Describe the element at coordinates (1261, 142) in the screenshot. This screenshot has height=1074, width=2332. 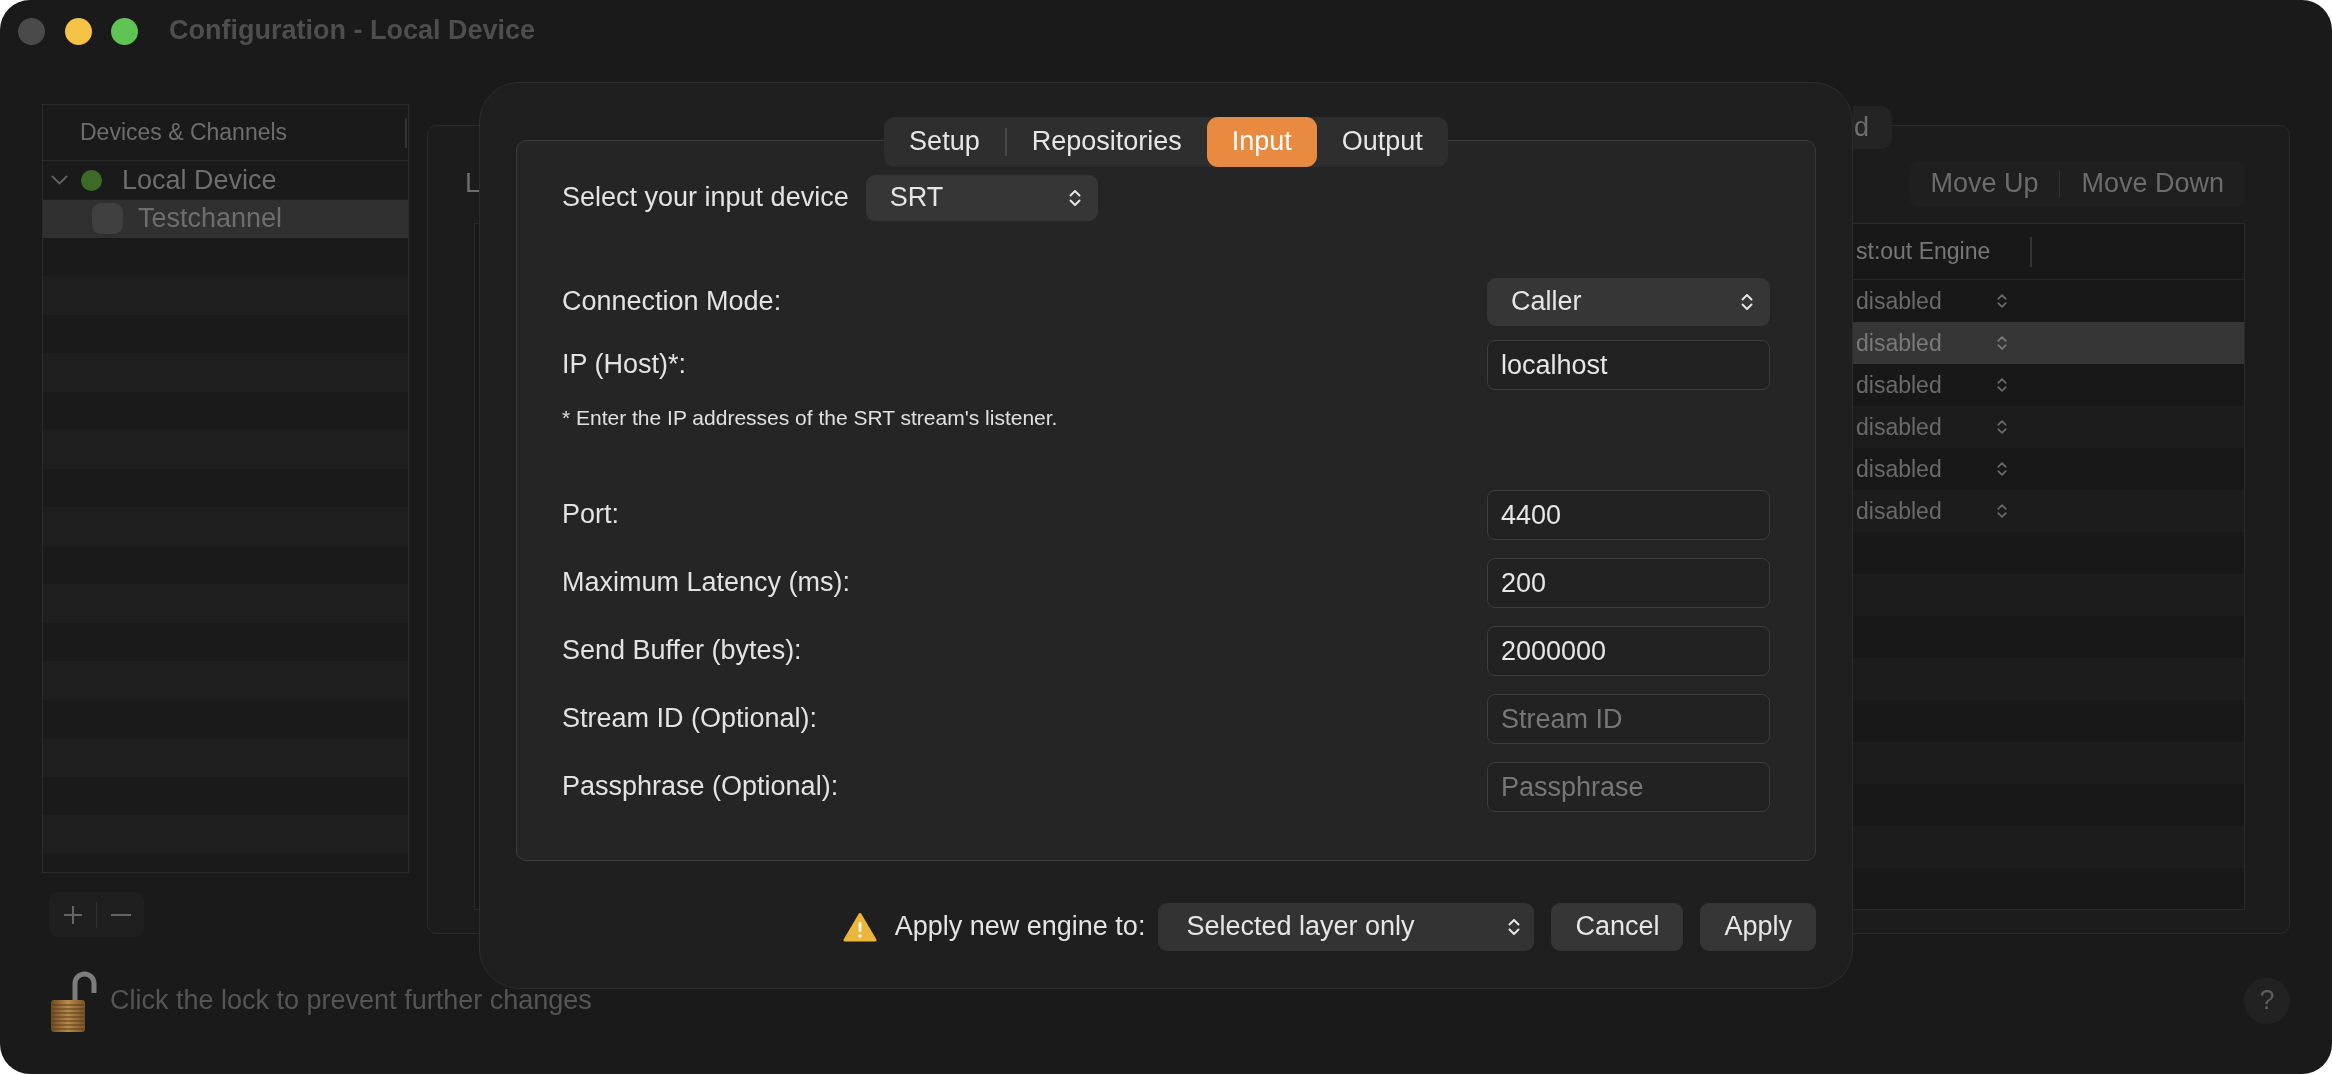
I see `tab: Input` at that location.